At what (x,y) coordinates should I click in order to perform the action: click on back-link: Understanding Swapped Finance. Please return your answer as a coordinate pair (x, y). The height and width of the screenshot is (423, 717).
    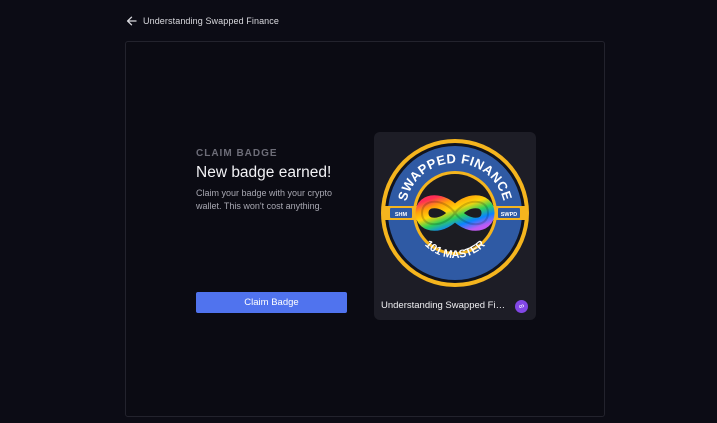
    Looking at the image, I should click on (202, 21).